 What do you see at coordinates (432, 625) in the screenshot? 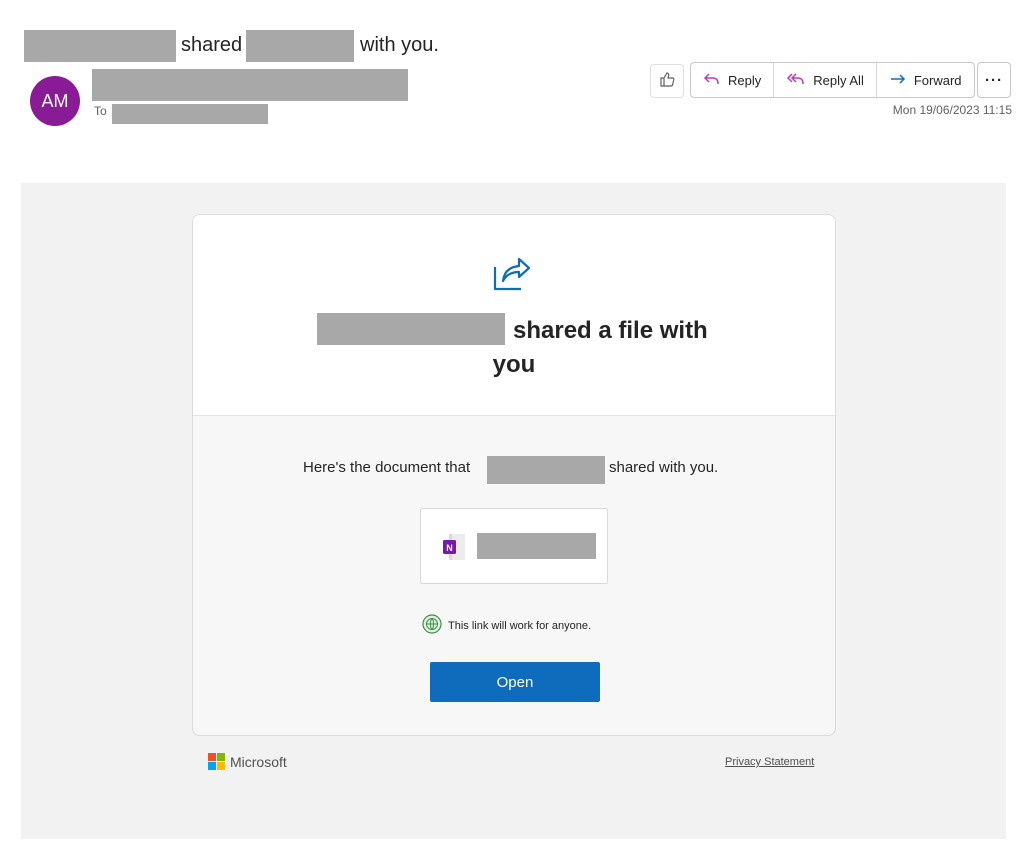
I see `globe-icon` at bounding box center [432, 625].